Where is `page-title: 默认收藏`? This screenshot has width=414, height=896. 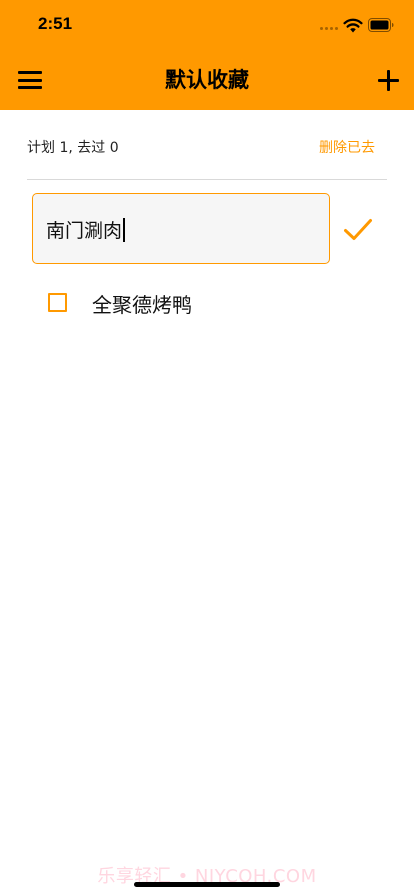 page-title: 默认收藏 is located at coordinates (207, 80).